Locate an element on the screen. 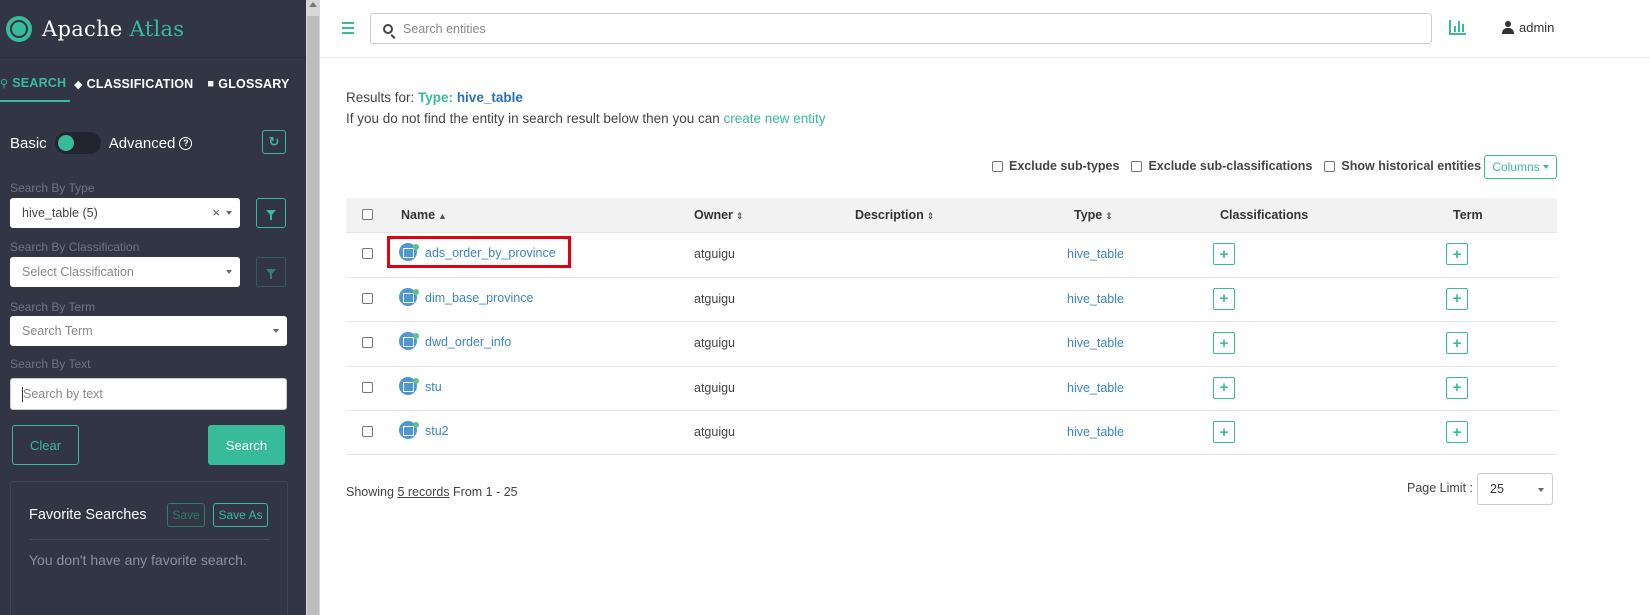  show-historical-entities-checkbox is located at coordinates (1330, 166).